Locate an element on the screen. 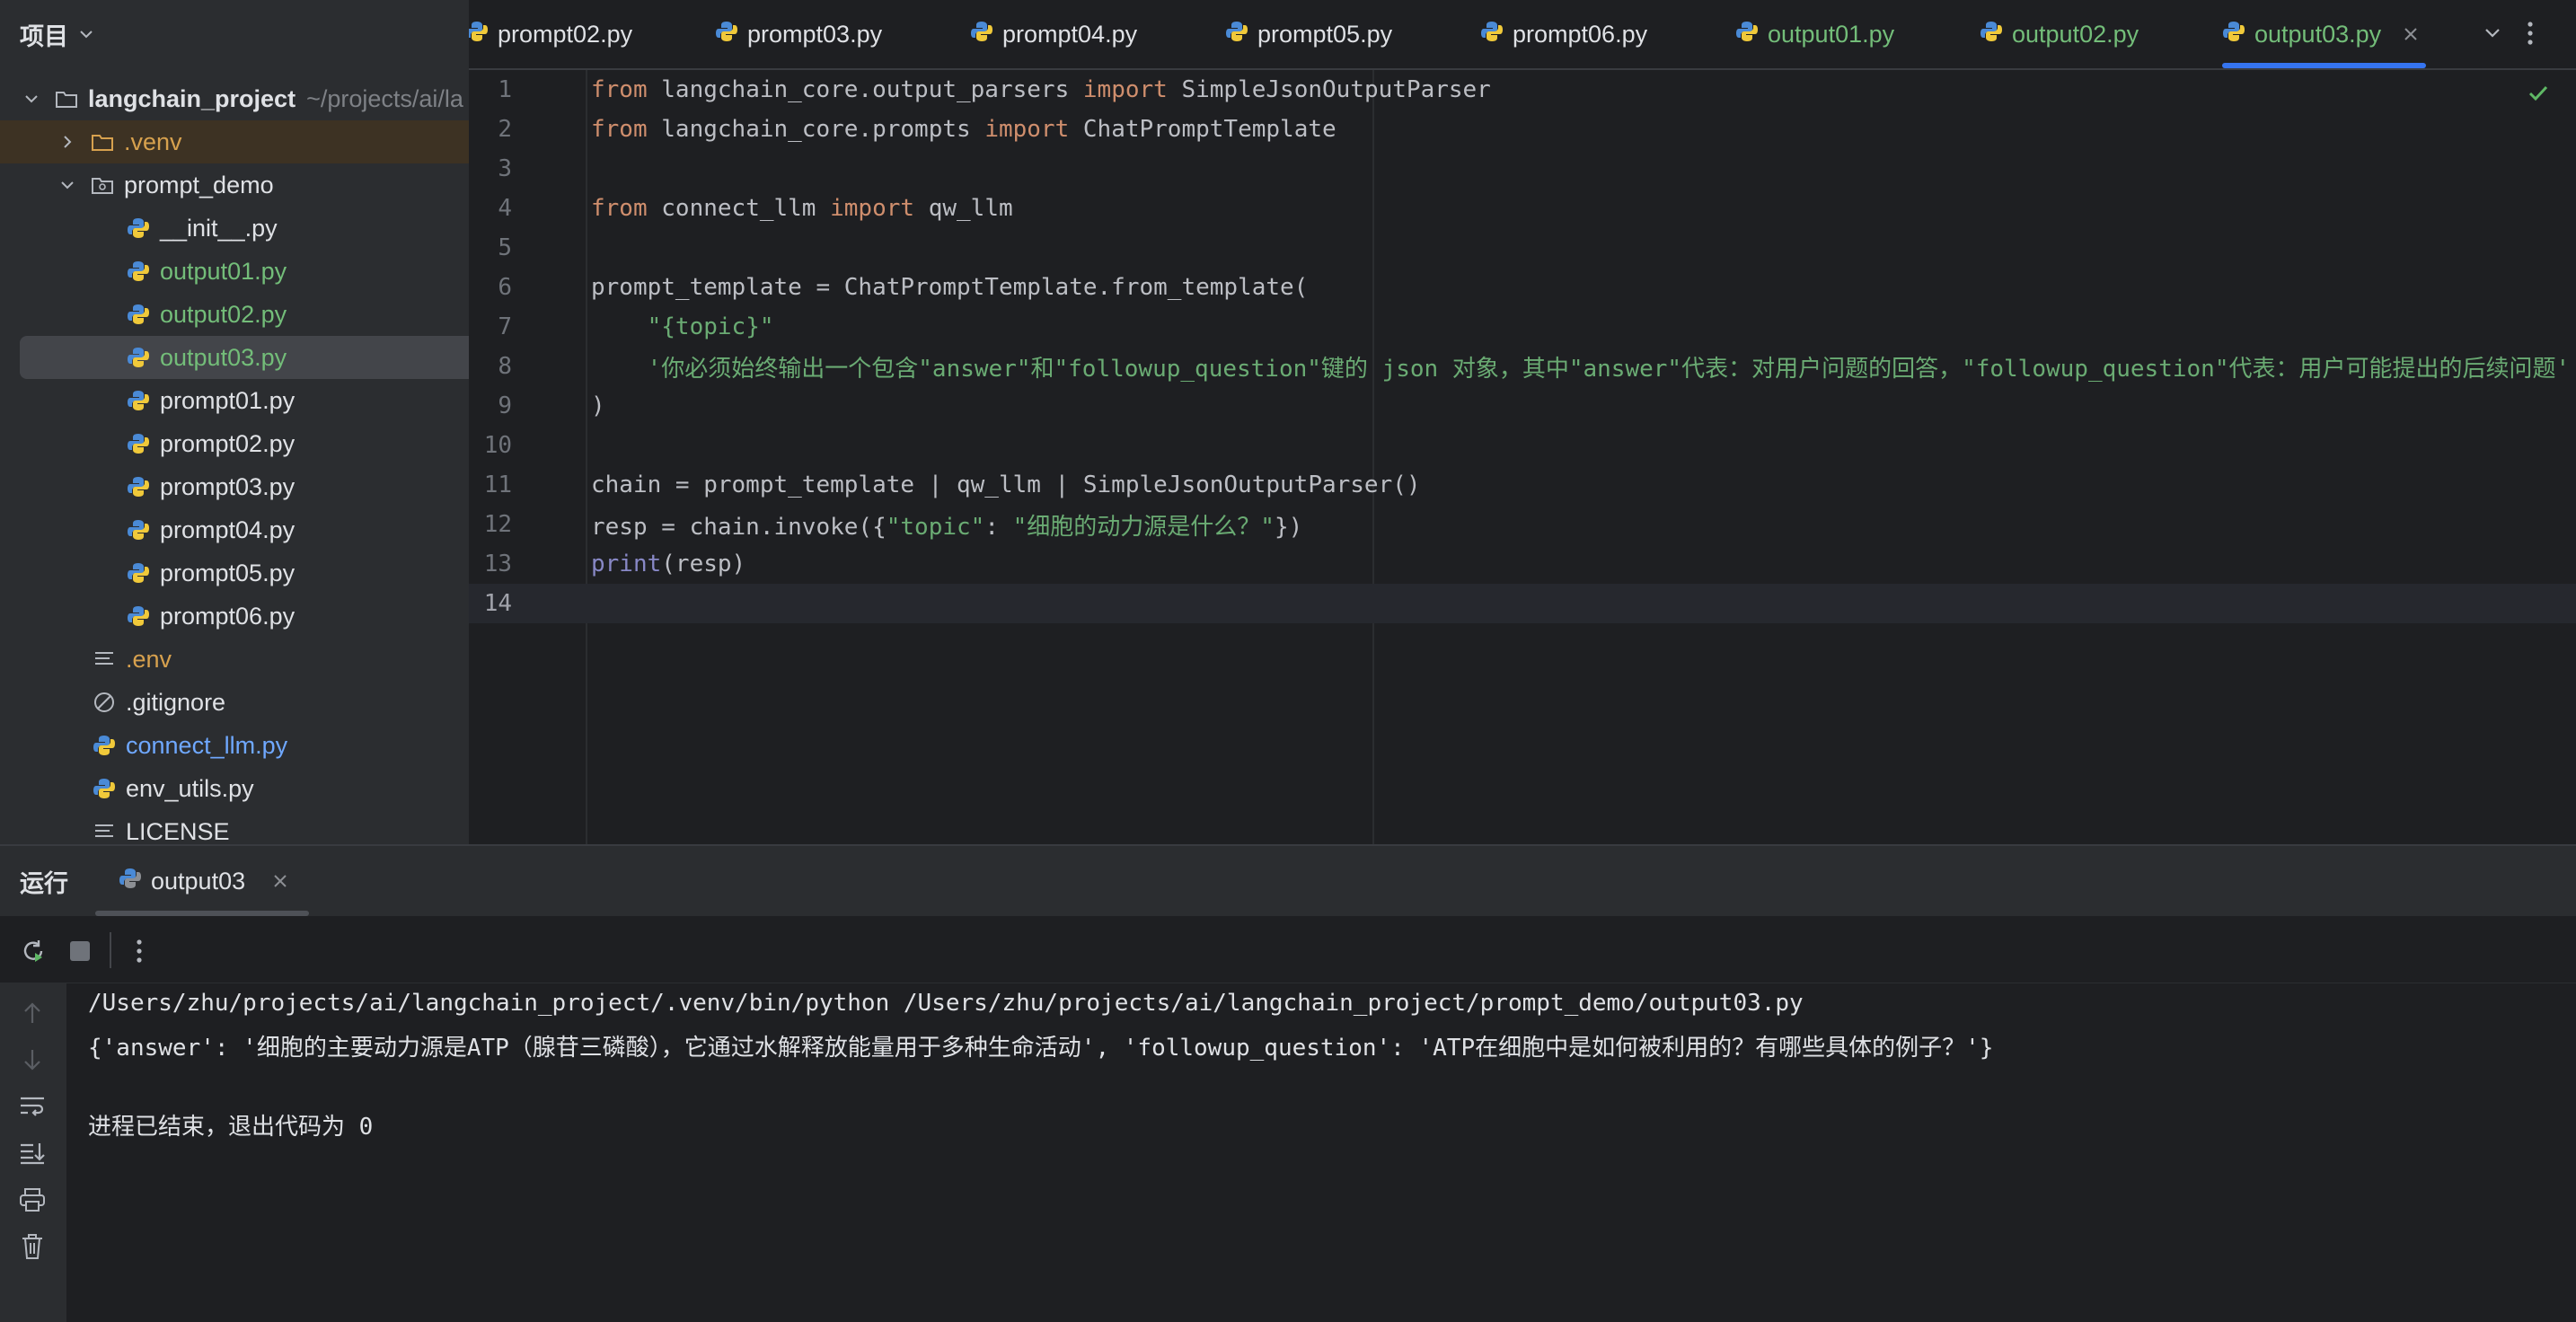  run-panel-header: 运行 output03 is located at coordinates (1288, 881).